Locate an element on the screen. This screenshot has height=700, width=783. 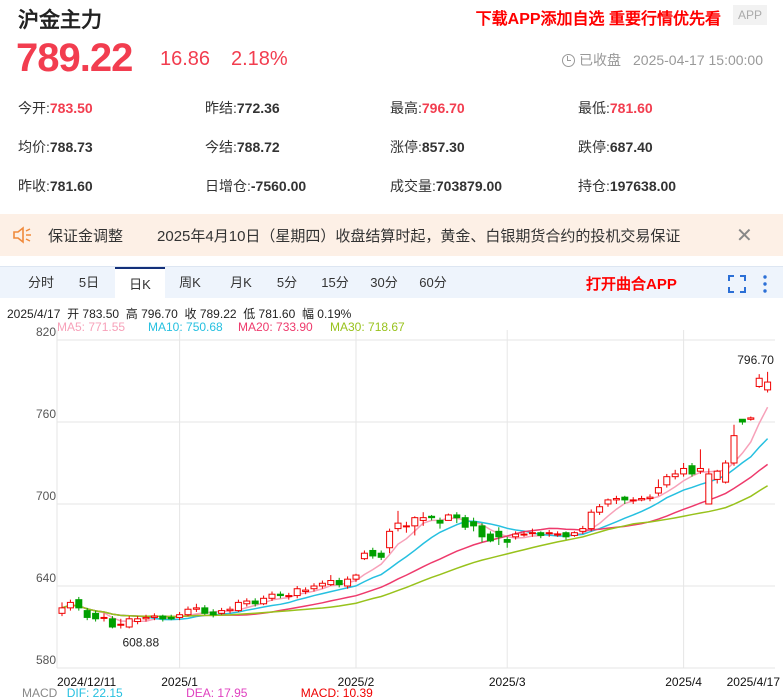
y-tick-label: 580 is located at coordinates (46, 660).